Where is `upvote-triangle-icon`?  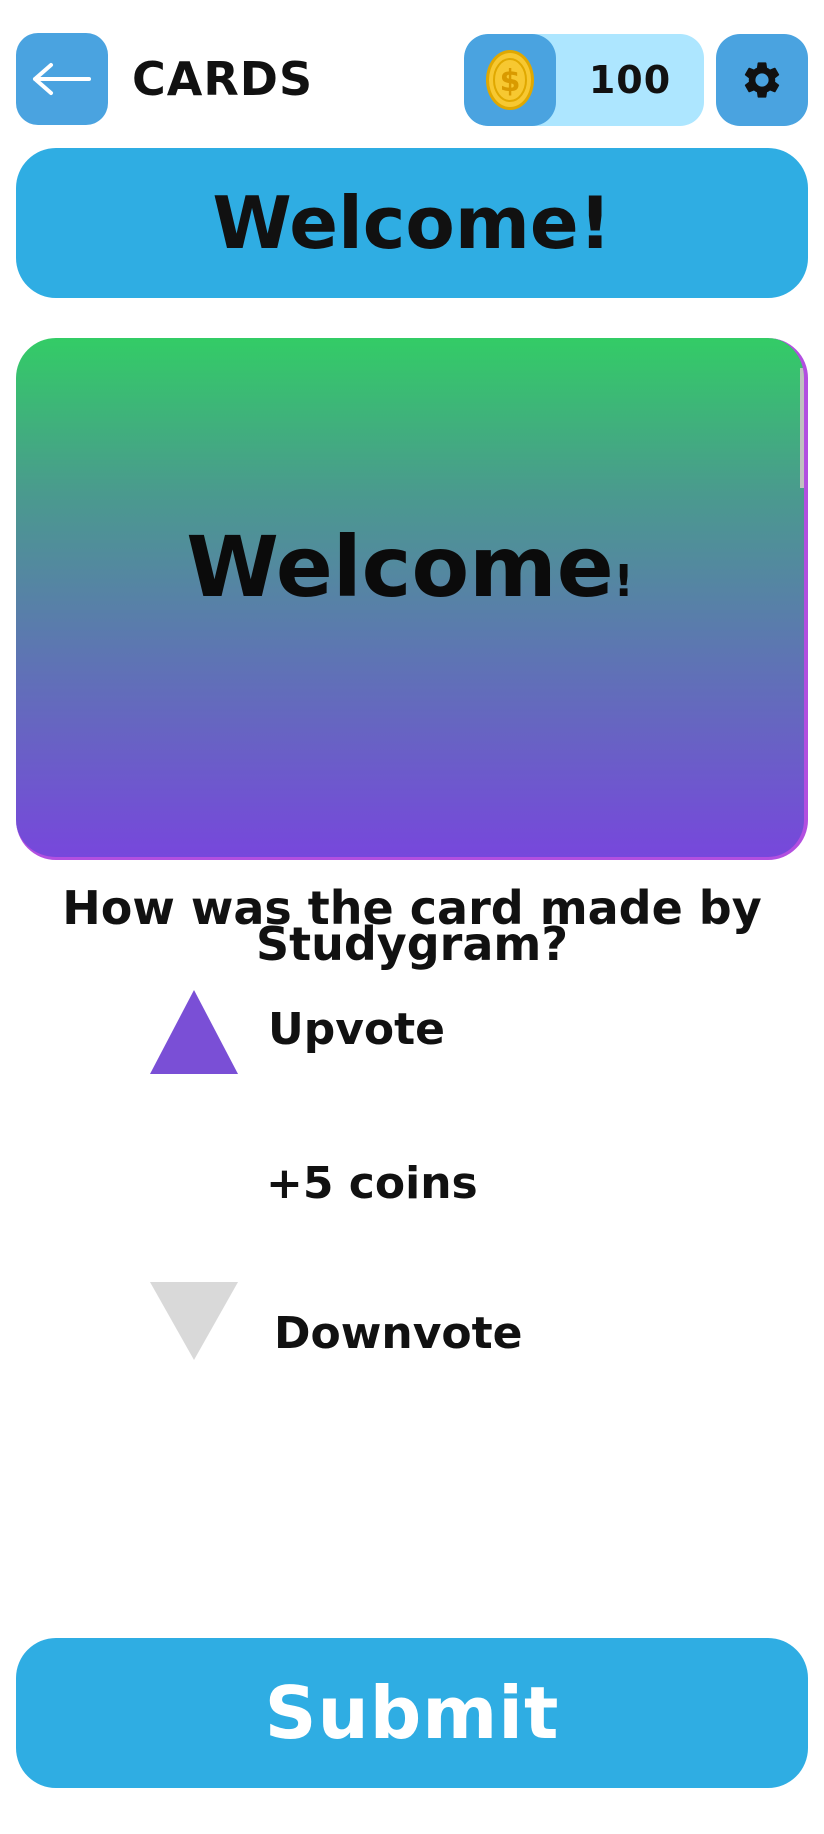
upvote-triangle-icon is located at coordinates (194, 1032).